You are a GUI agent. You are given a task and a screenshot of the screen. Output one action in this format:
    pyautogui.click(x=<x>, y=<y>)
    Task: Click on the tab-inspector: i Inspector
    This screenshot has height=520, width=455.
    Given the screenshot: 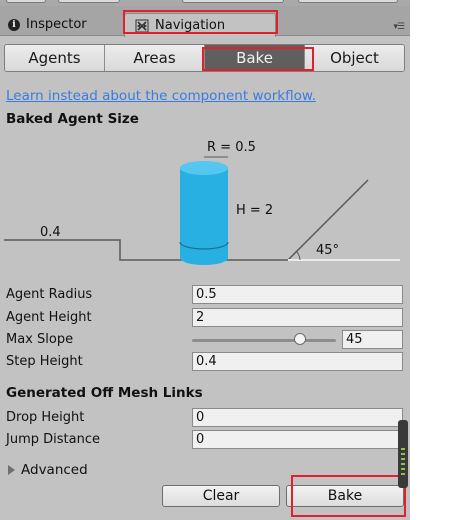 What is the action you would take?
    pyautogui.click(x=47, y=25)
    